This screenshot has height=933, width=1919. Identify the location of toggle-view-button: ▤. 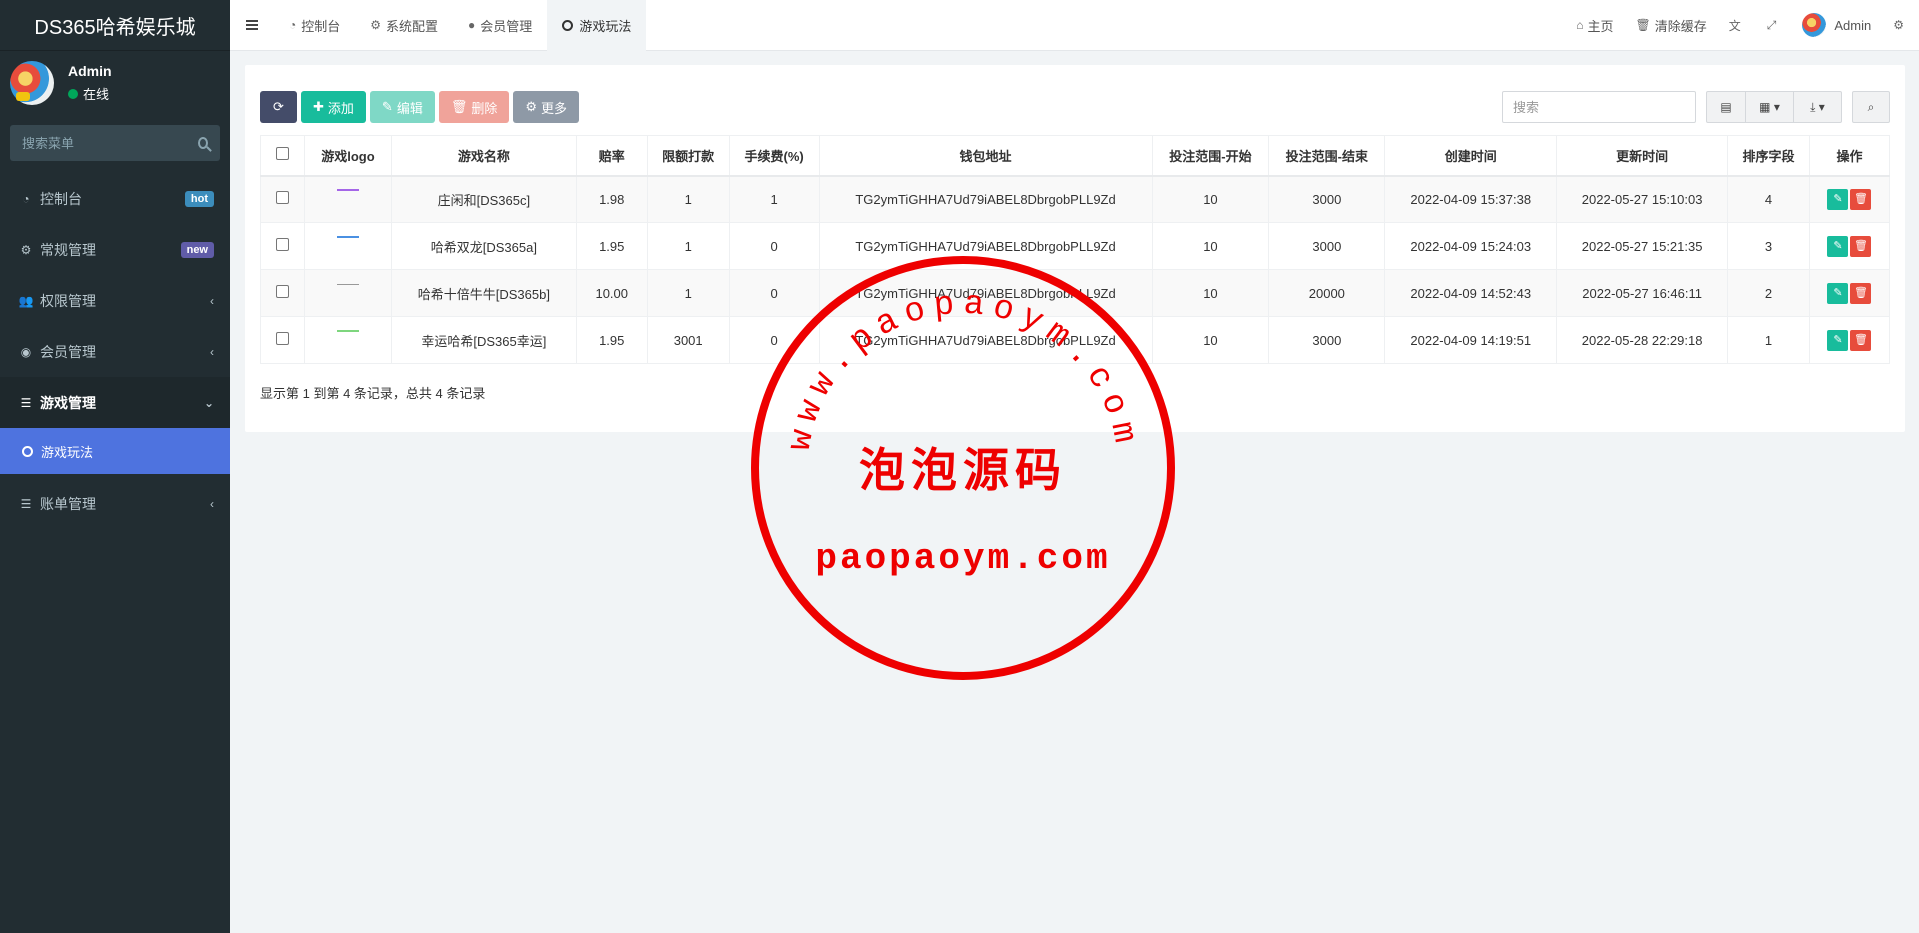
(1726, 107).